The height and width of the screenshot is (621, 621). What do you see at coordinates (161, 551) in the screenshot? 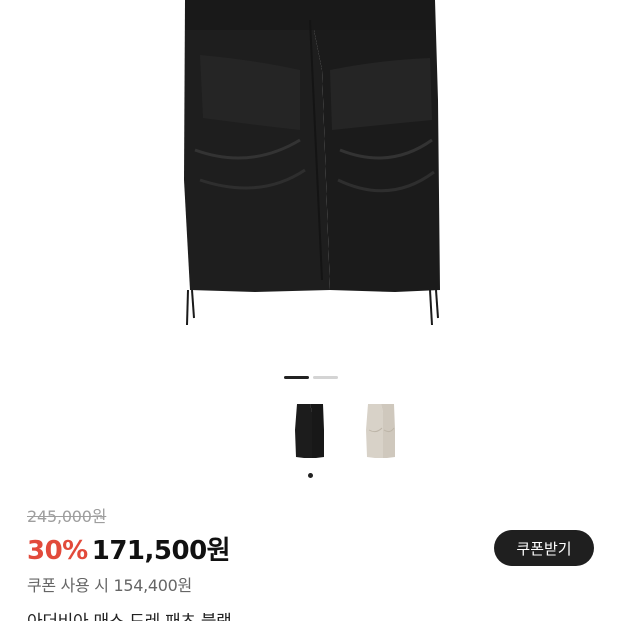
I see `sale-price: 171,500원` at bounding box center [161, 551].